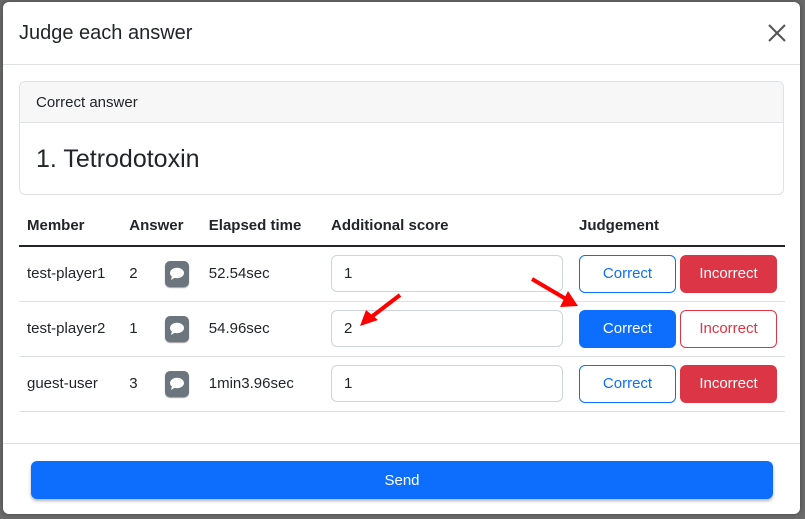 The height and width of the screenshot is (519, 805). Describe the element at coordinates (401, 33) in the screenshot. I see `modal-header: Judge each answer` at that location.